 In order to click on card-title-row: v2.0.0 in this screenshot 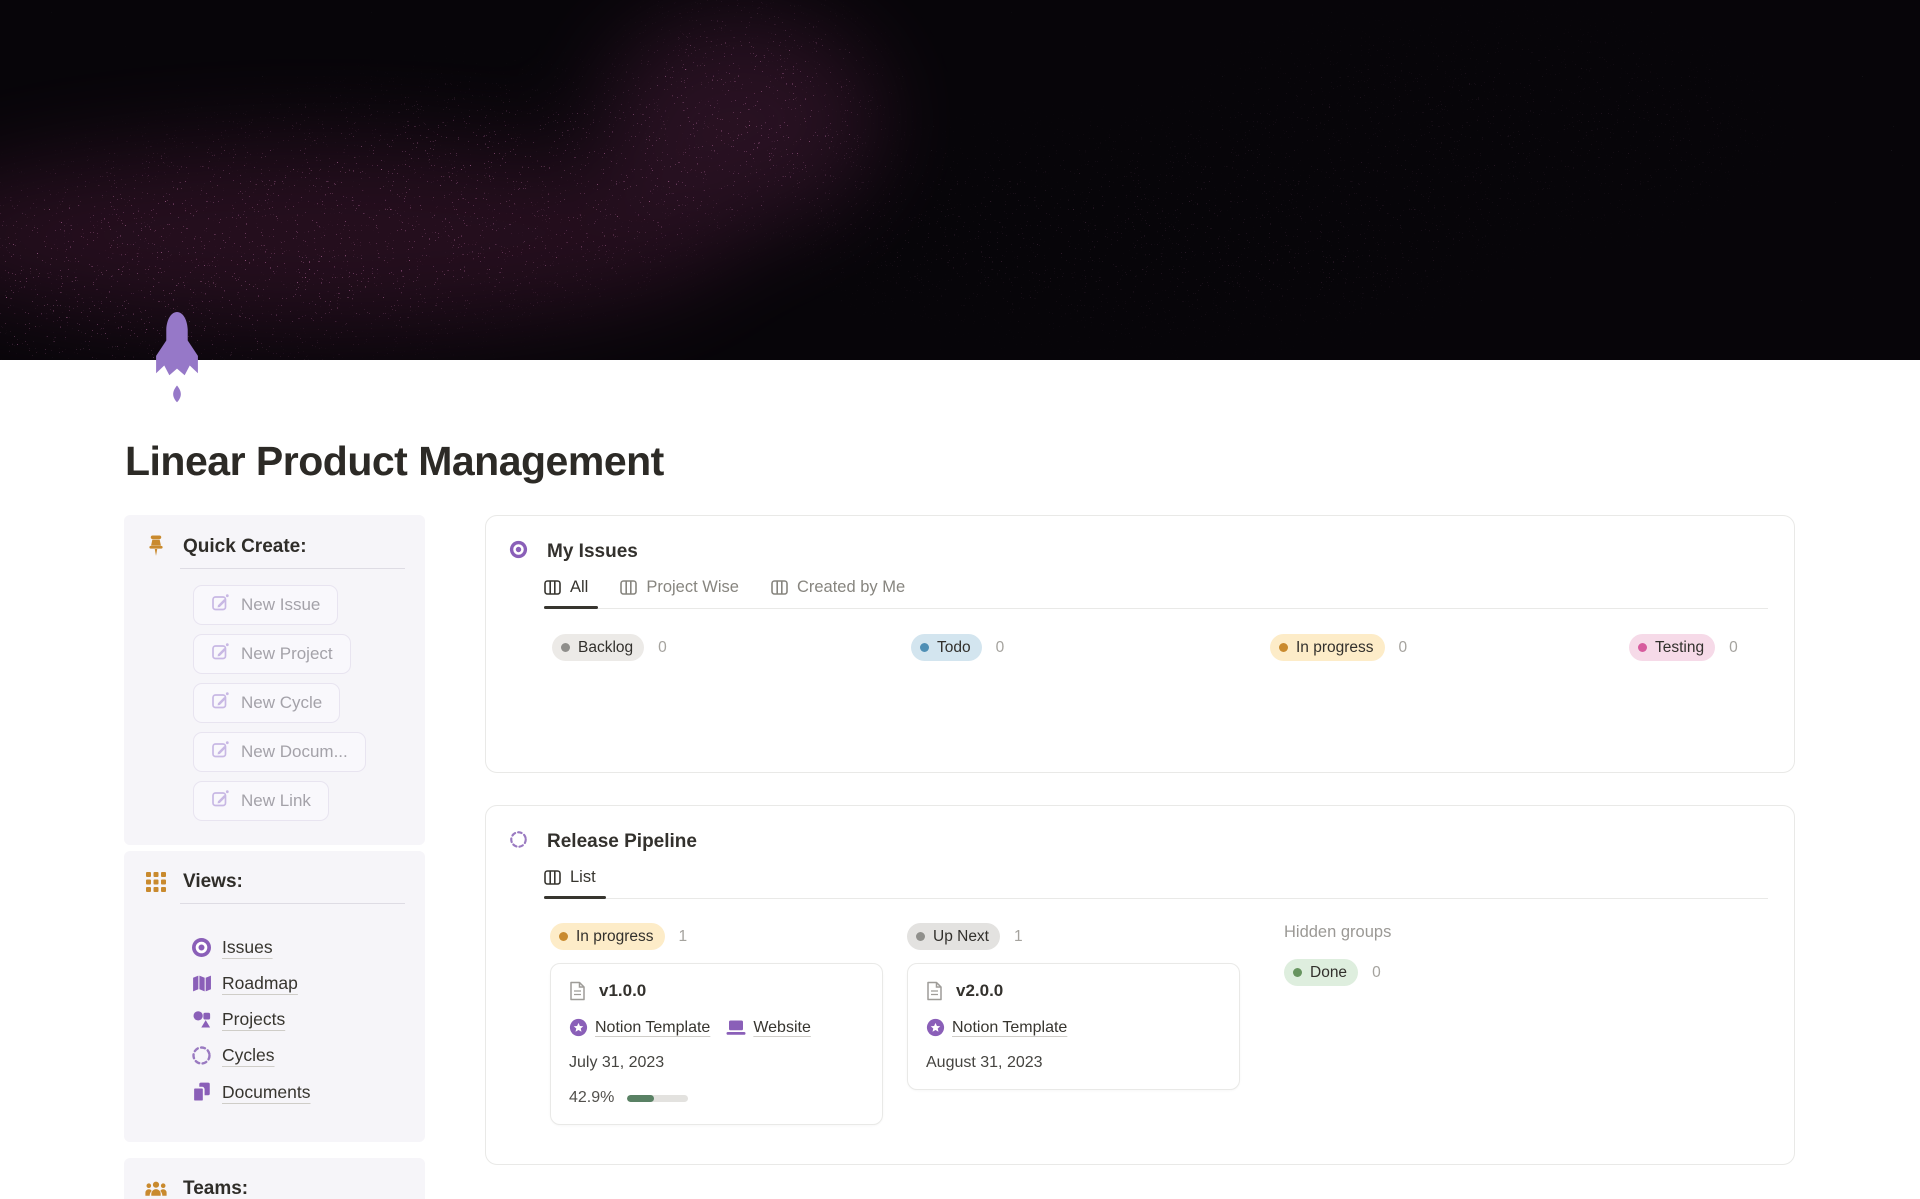, I will do `click(1073, 991)`.